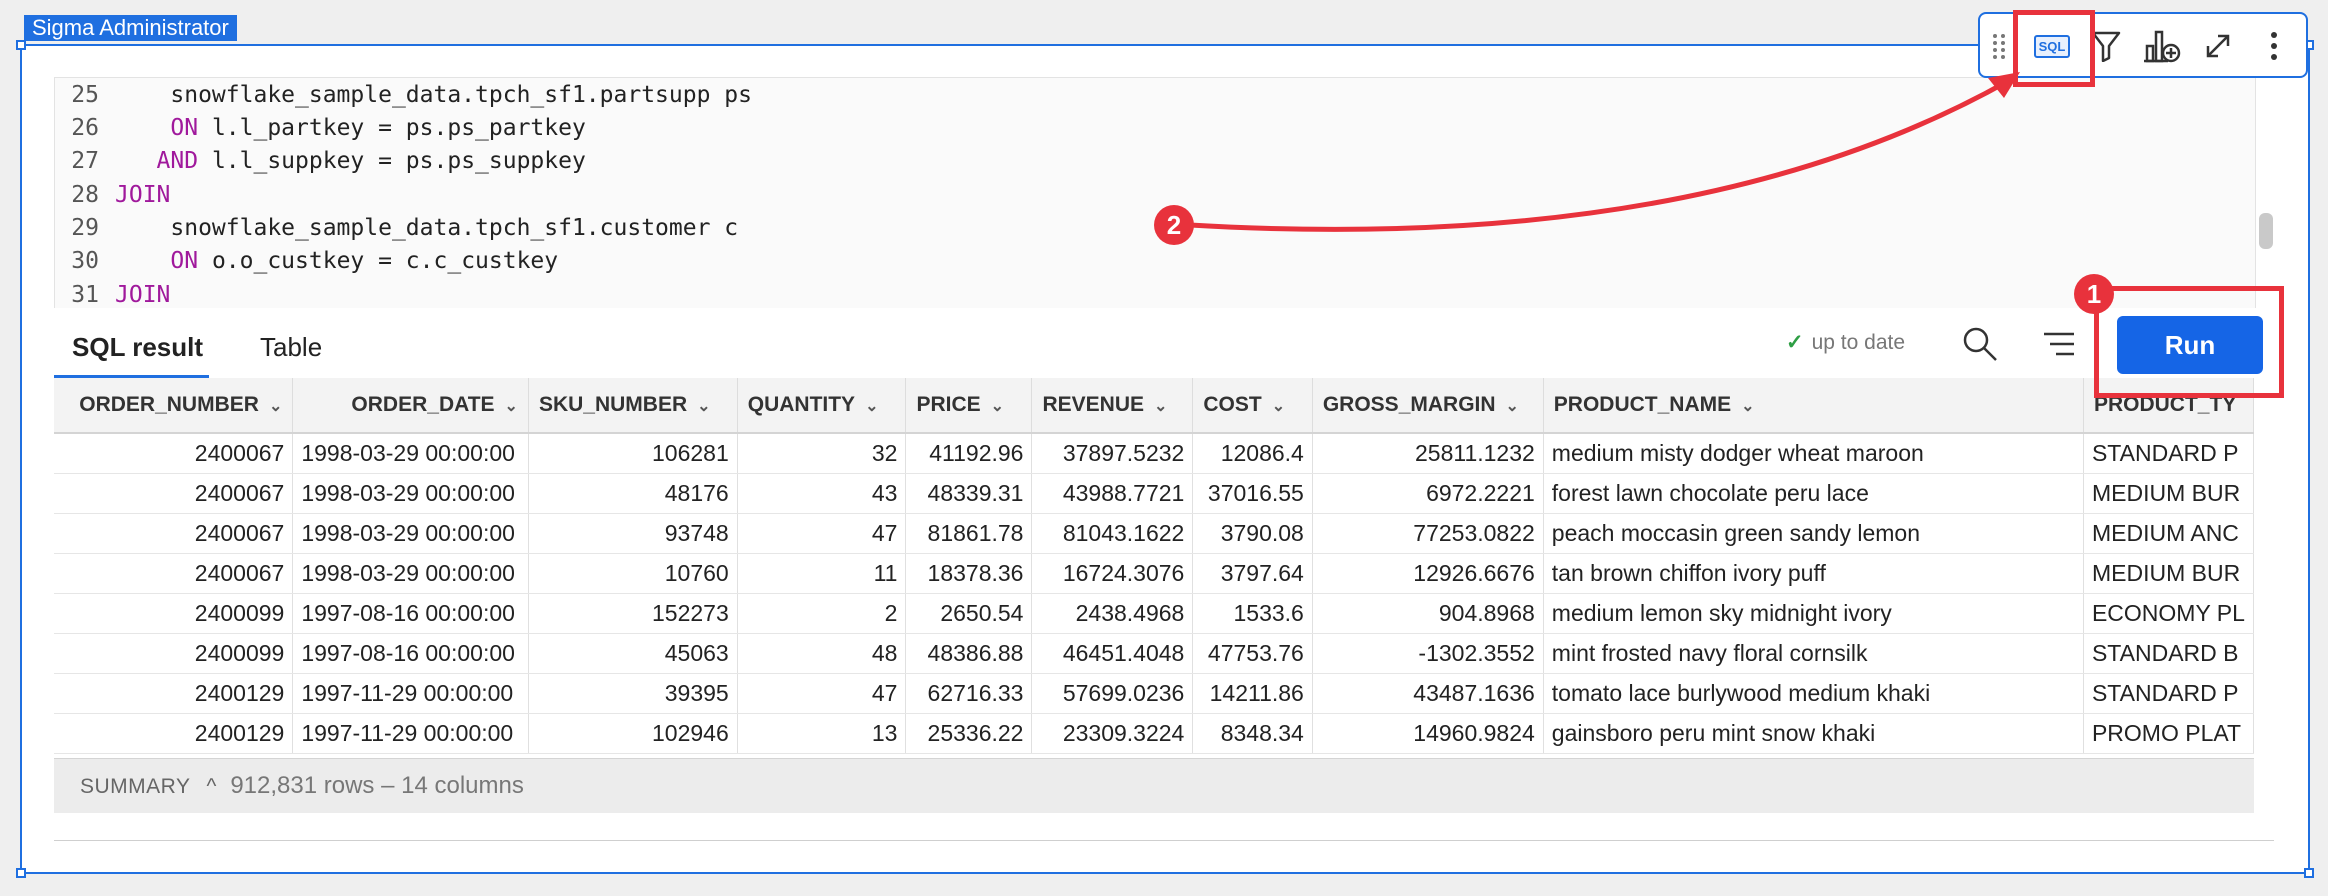  I want to click on table-cell: 41192.96, so click(969, 453).